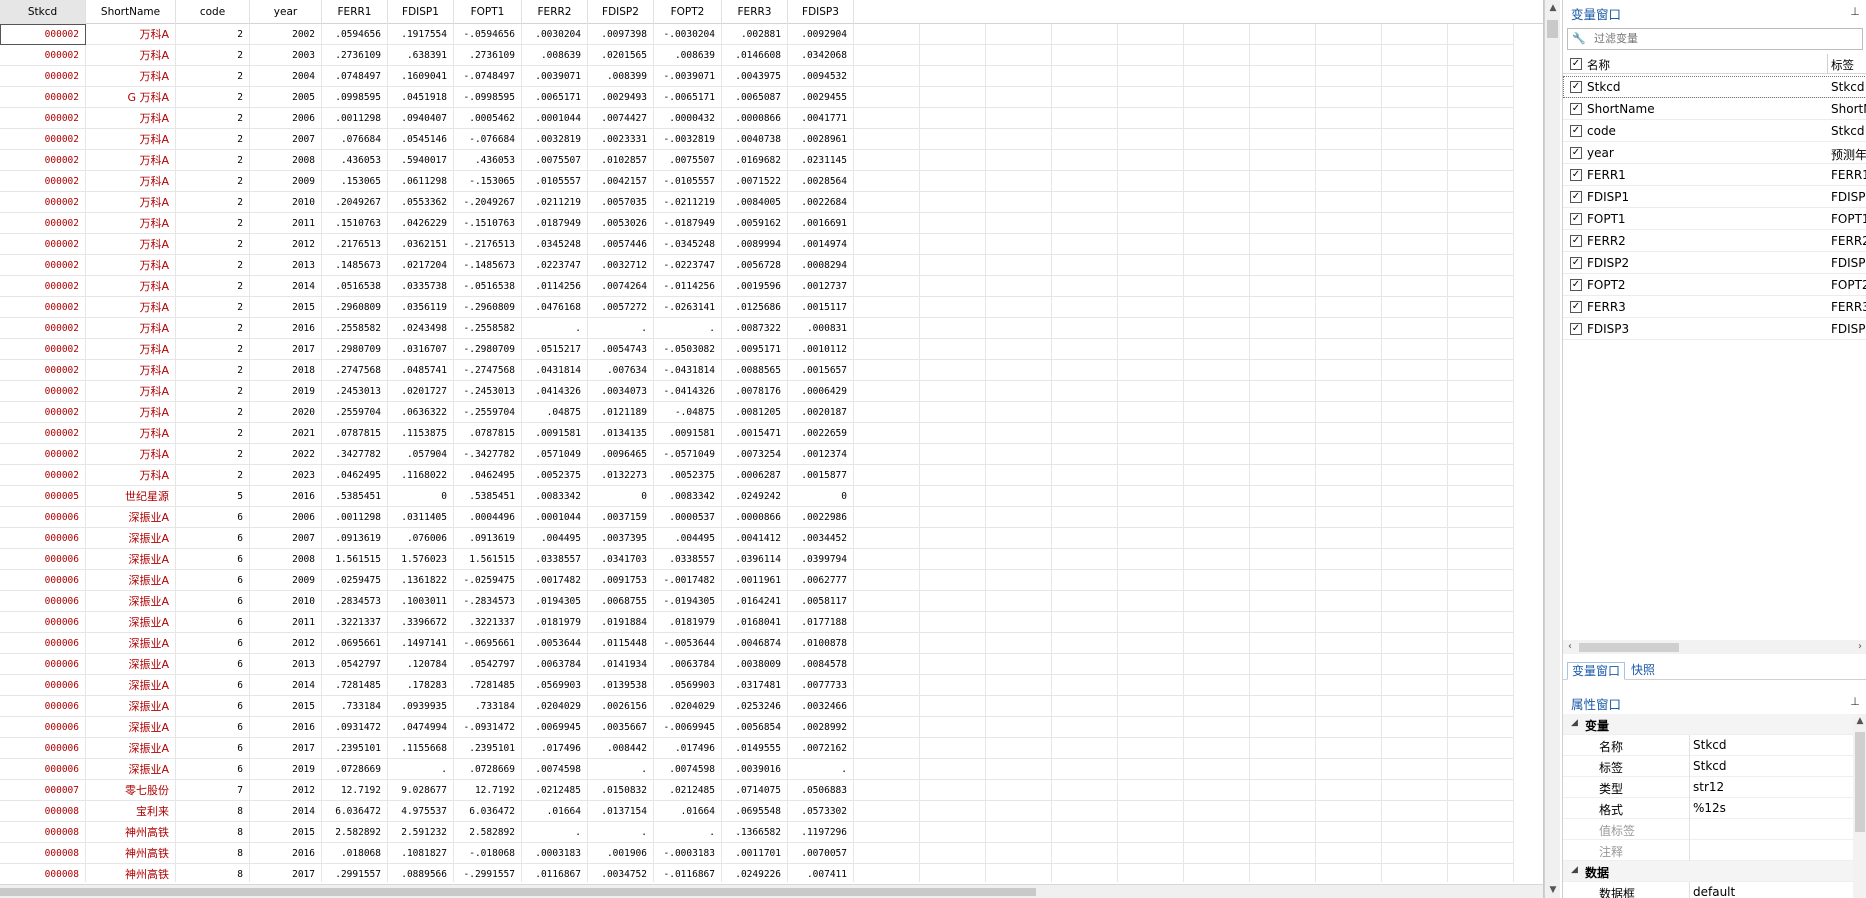  I want to click on cell-ferr1: .0695661, so click(355, 643).